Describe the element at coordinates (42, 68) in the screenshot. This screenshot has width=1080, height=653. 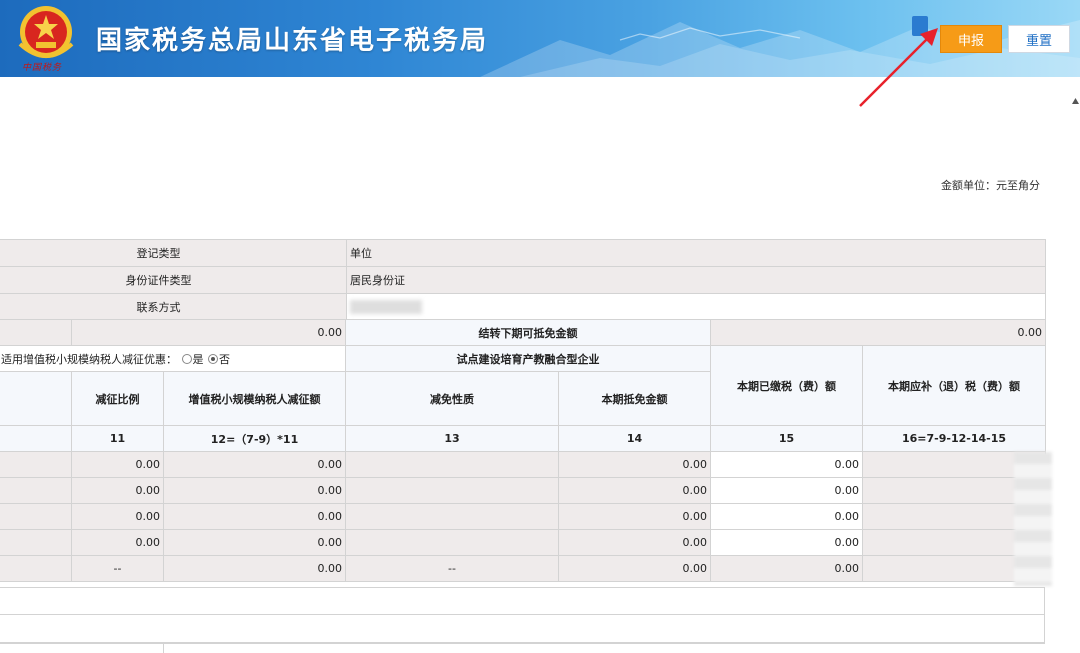
I see `brand-script: 中国税务` at that location.